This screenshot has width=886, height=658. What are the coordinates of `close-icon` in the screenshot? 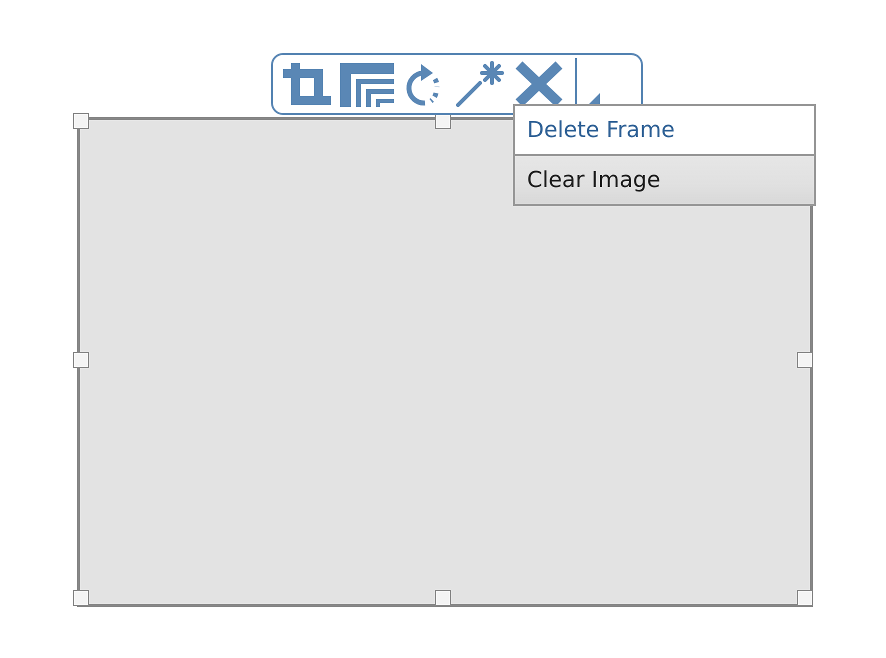 It's located at (539, 84).